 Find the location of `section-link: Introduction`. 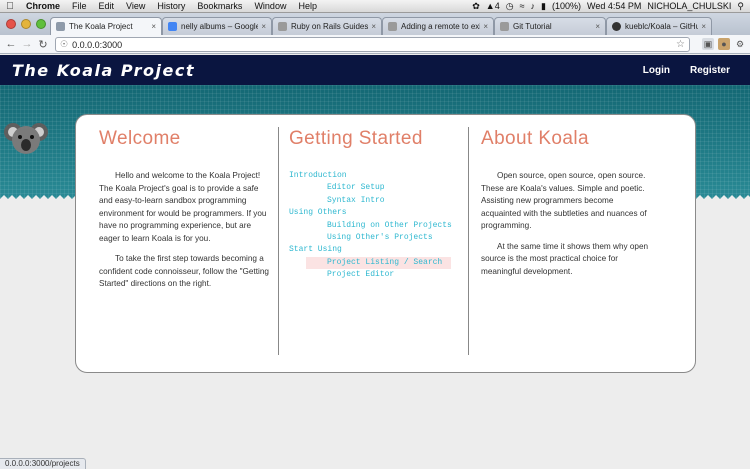

section-link: Introduction is located at coordinates (374, 176).